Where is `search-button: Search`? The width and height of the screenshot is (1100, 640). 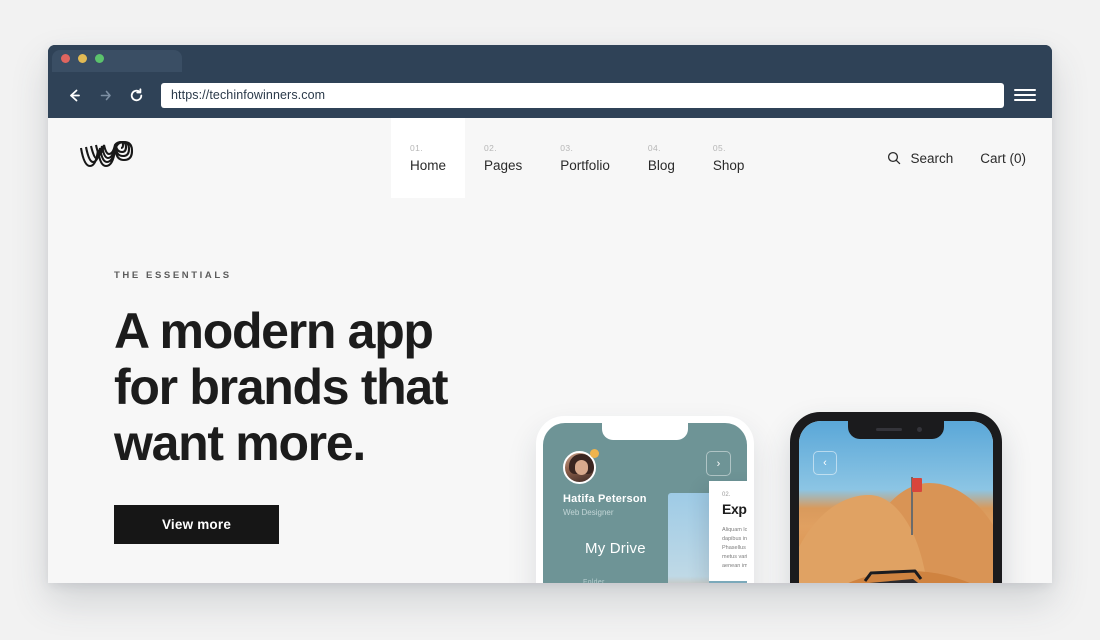 search-button: Search is located at coordinates (920, 158).